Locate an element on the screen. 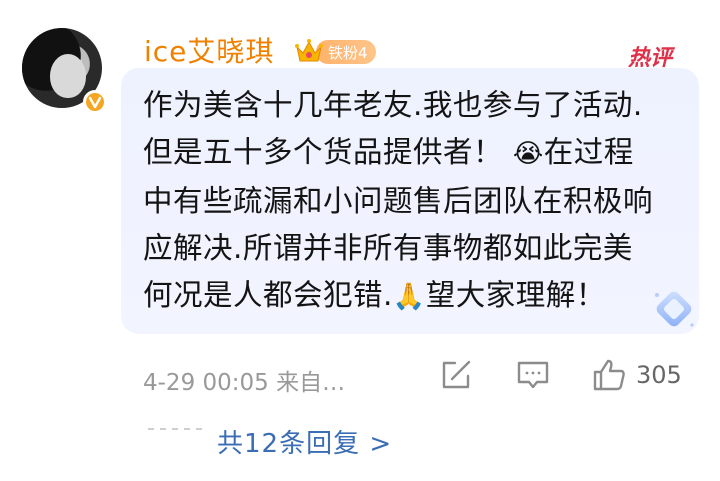 Image resolution: width=720 pixels, height=481 pixels. crown-icon is located at coordinates (309, 52).